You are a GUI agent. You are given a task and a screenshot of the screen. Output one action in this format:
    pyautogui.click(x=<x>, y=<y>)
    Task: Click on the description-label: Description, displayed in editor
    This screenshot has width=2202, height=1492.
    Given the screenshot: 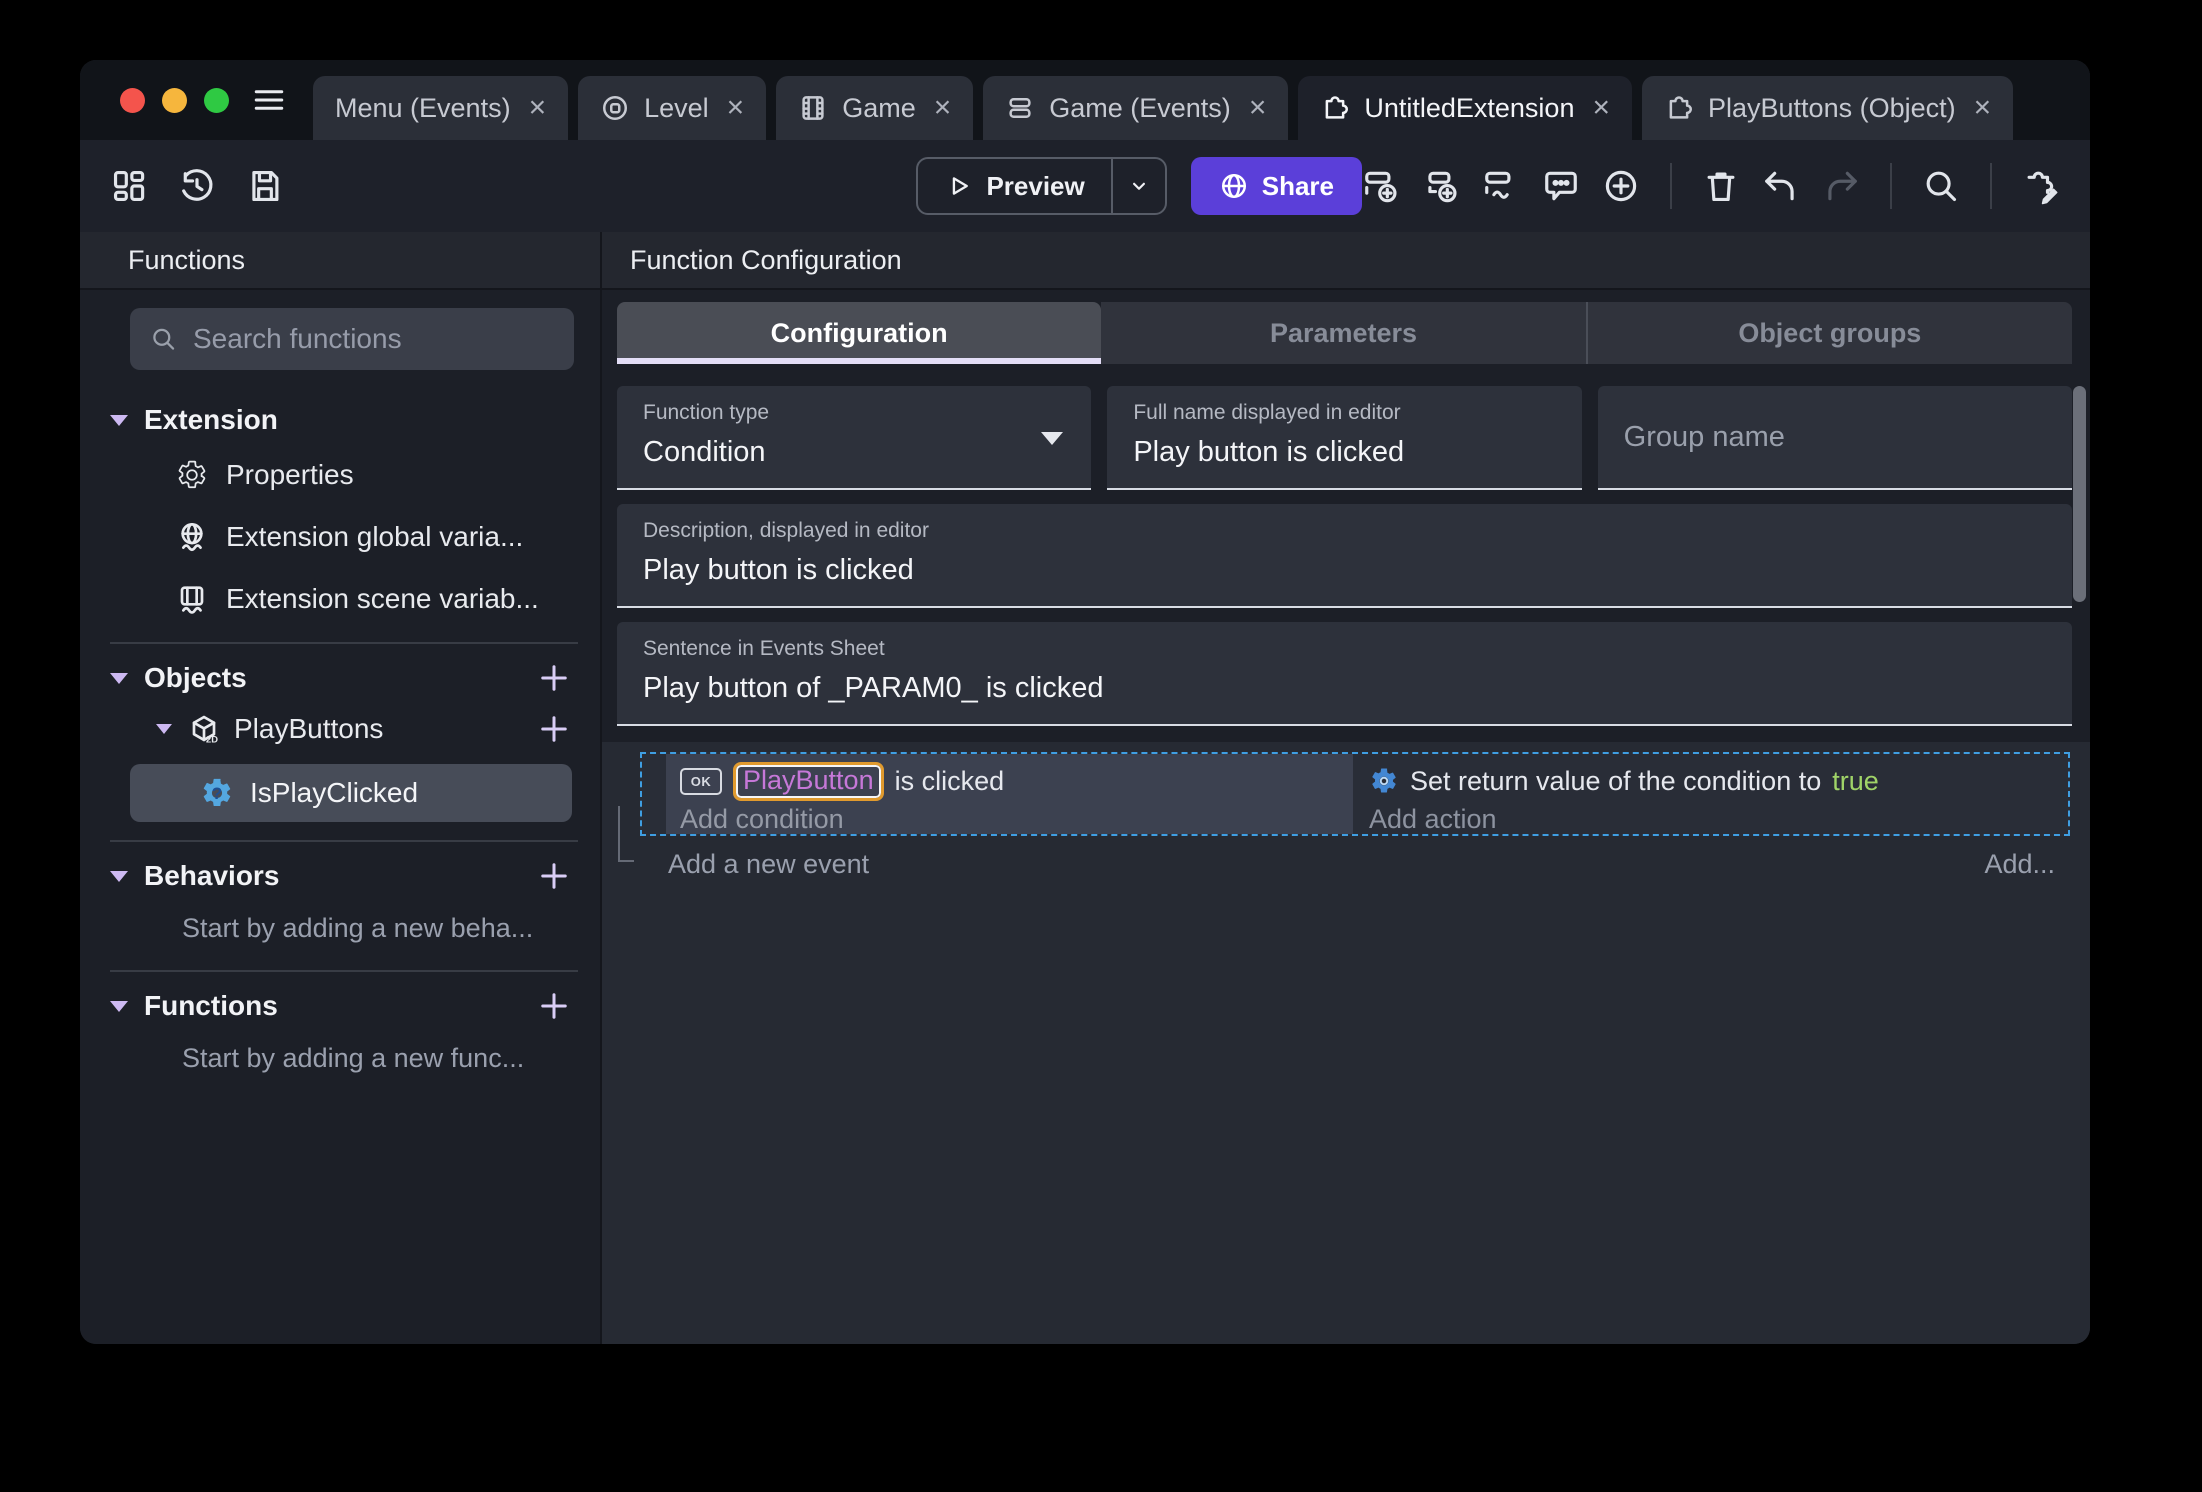 What is the action you would take?
    pyautogui.click(x=786, y=530)
    